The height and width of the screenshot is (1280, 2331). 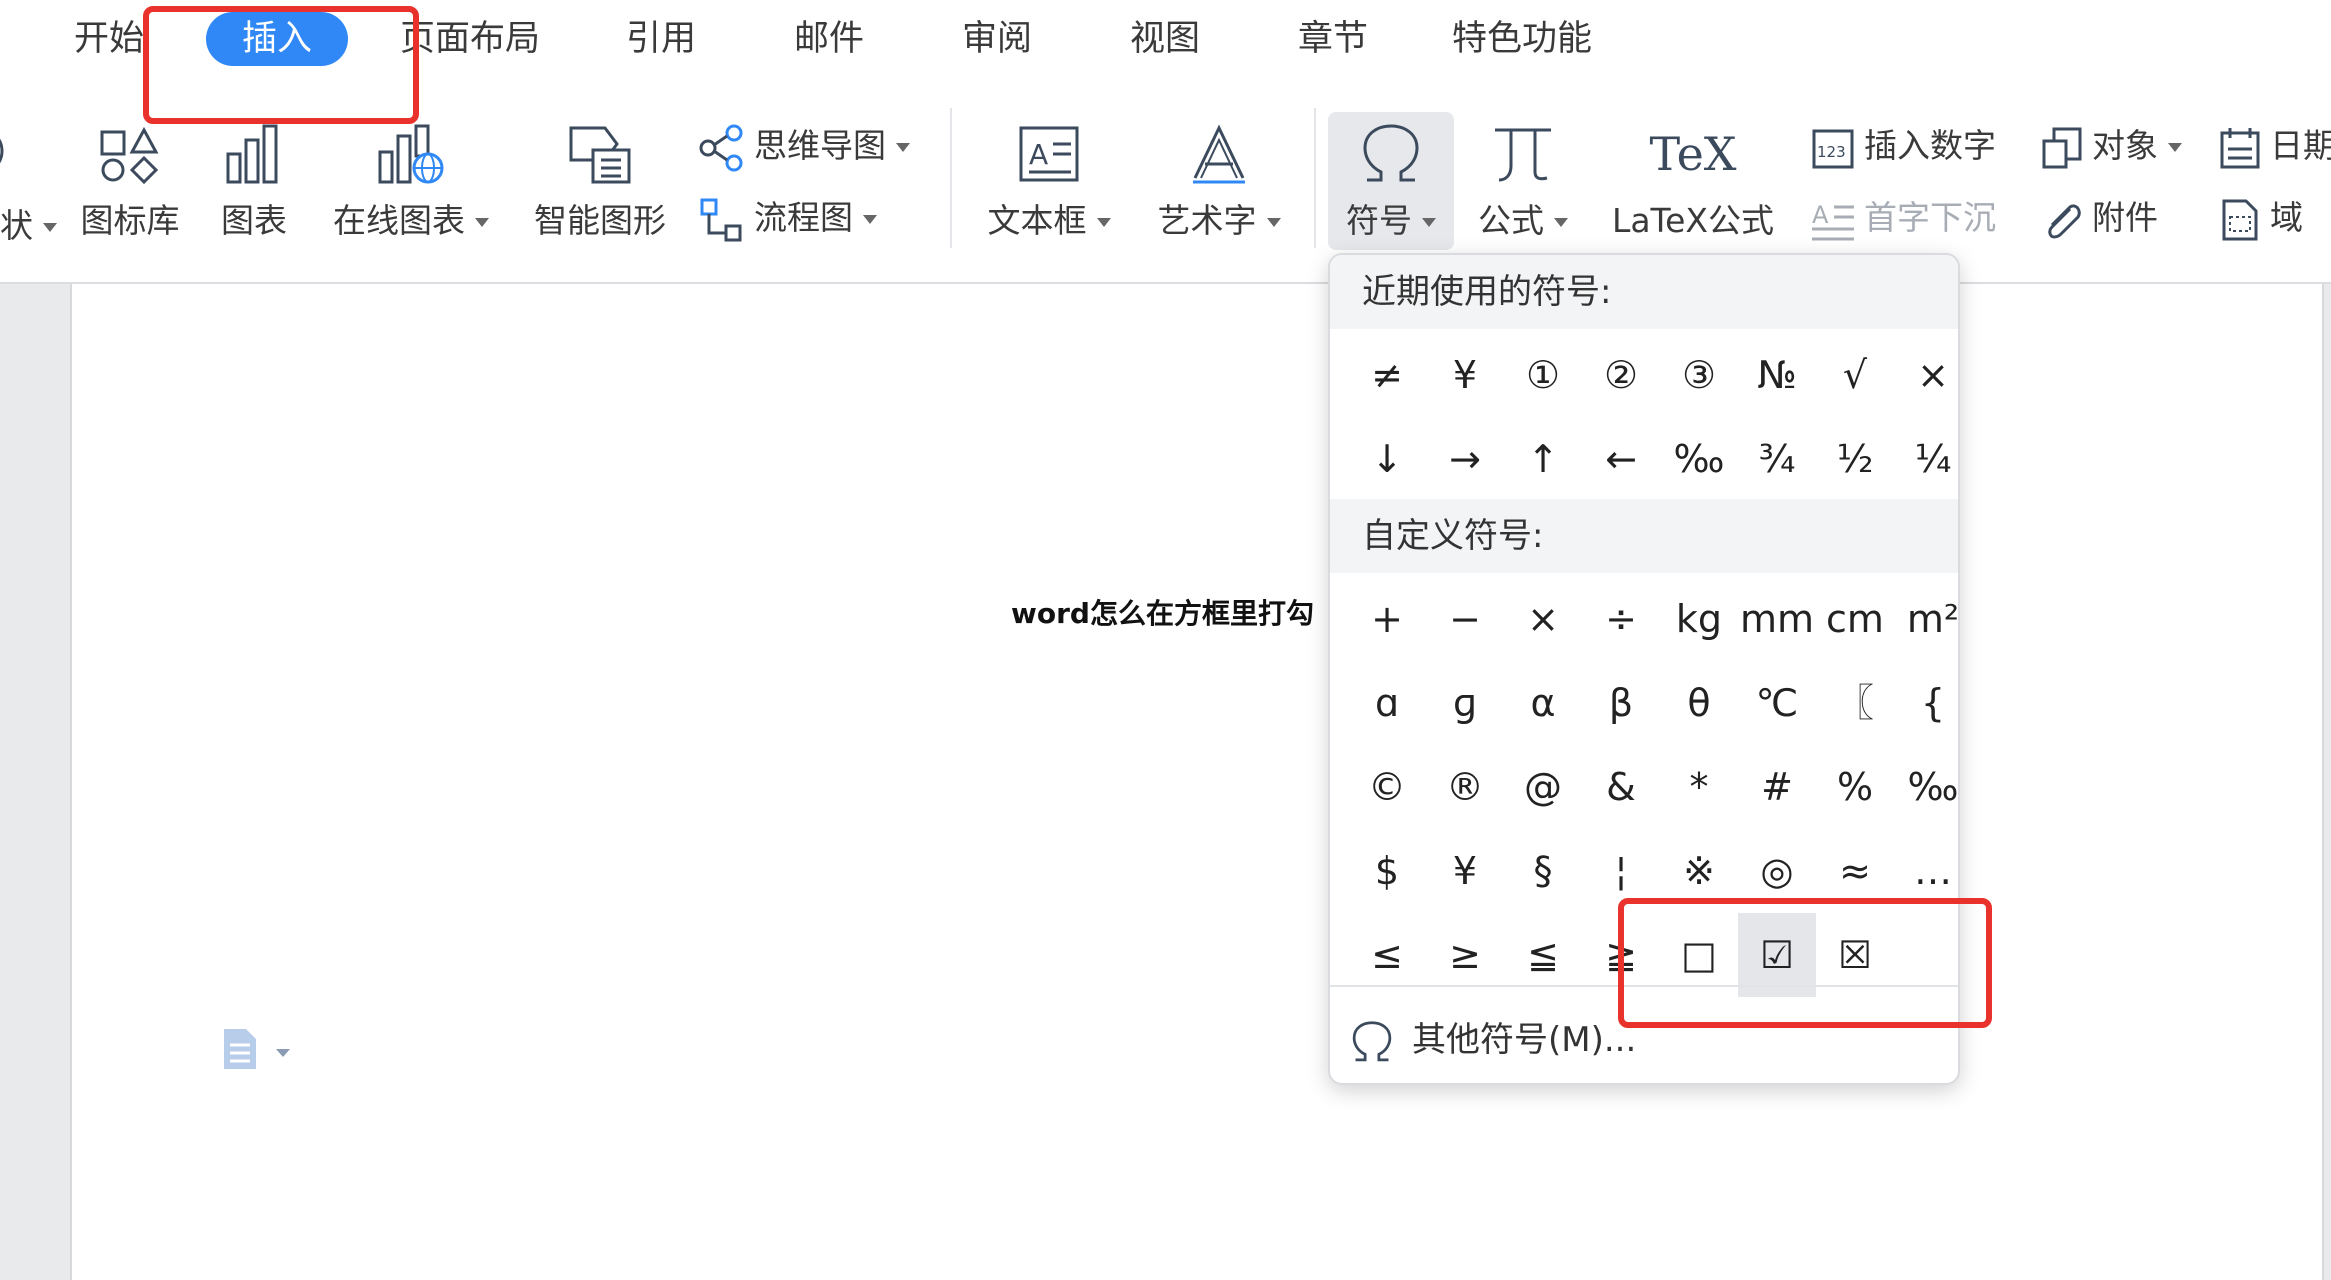 I want to click on menu-review: 审阅, so click(x=997, y=39).